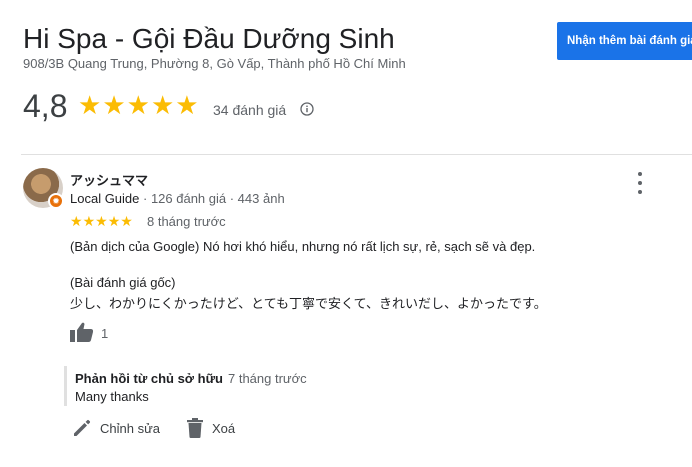  What do you see at coordinates (212, 198) in the screenshot?
I see `author-stats: · 126 đánh giá · 443 ảnh` at bounding box center [212, 198].